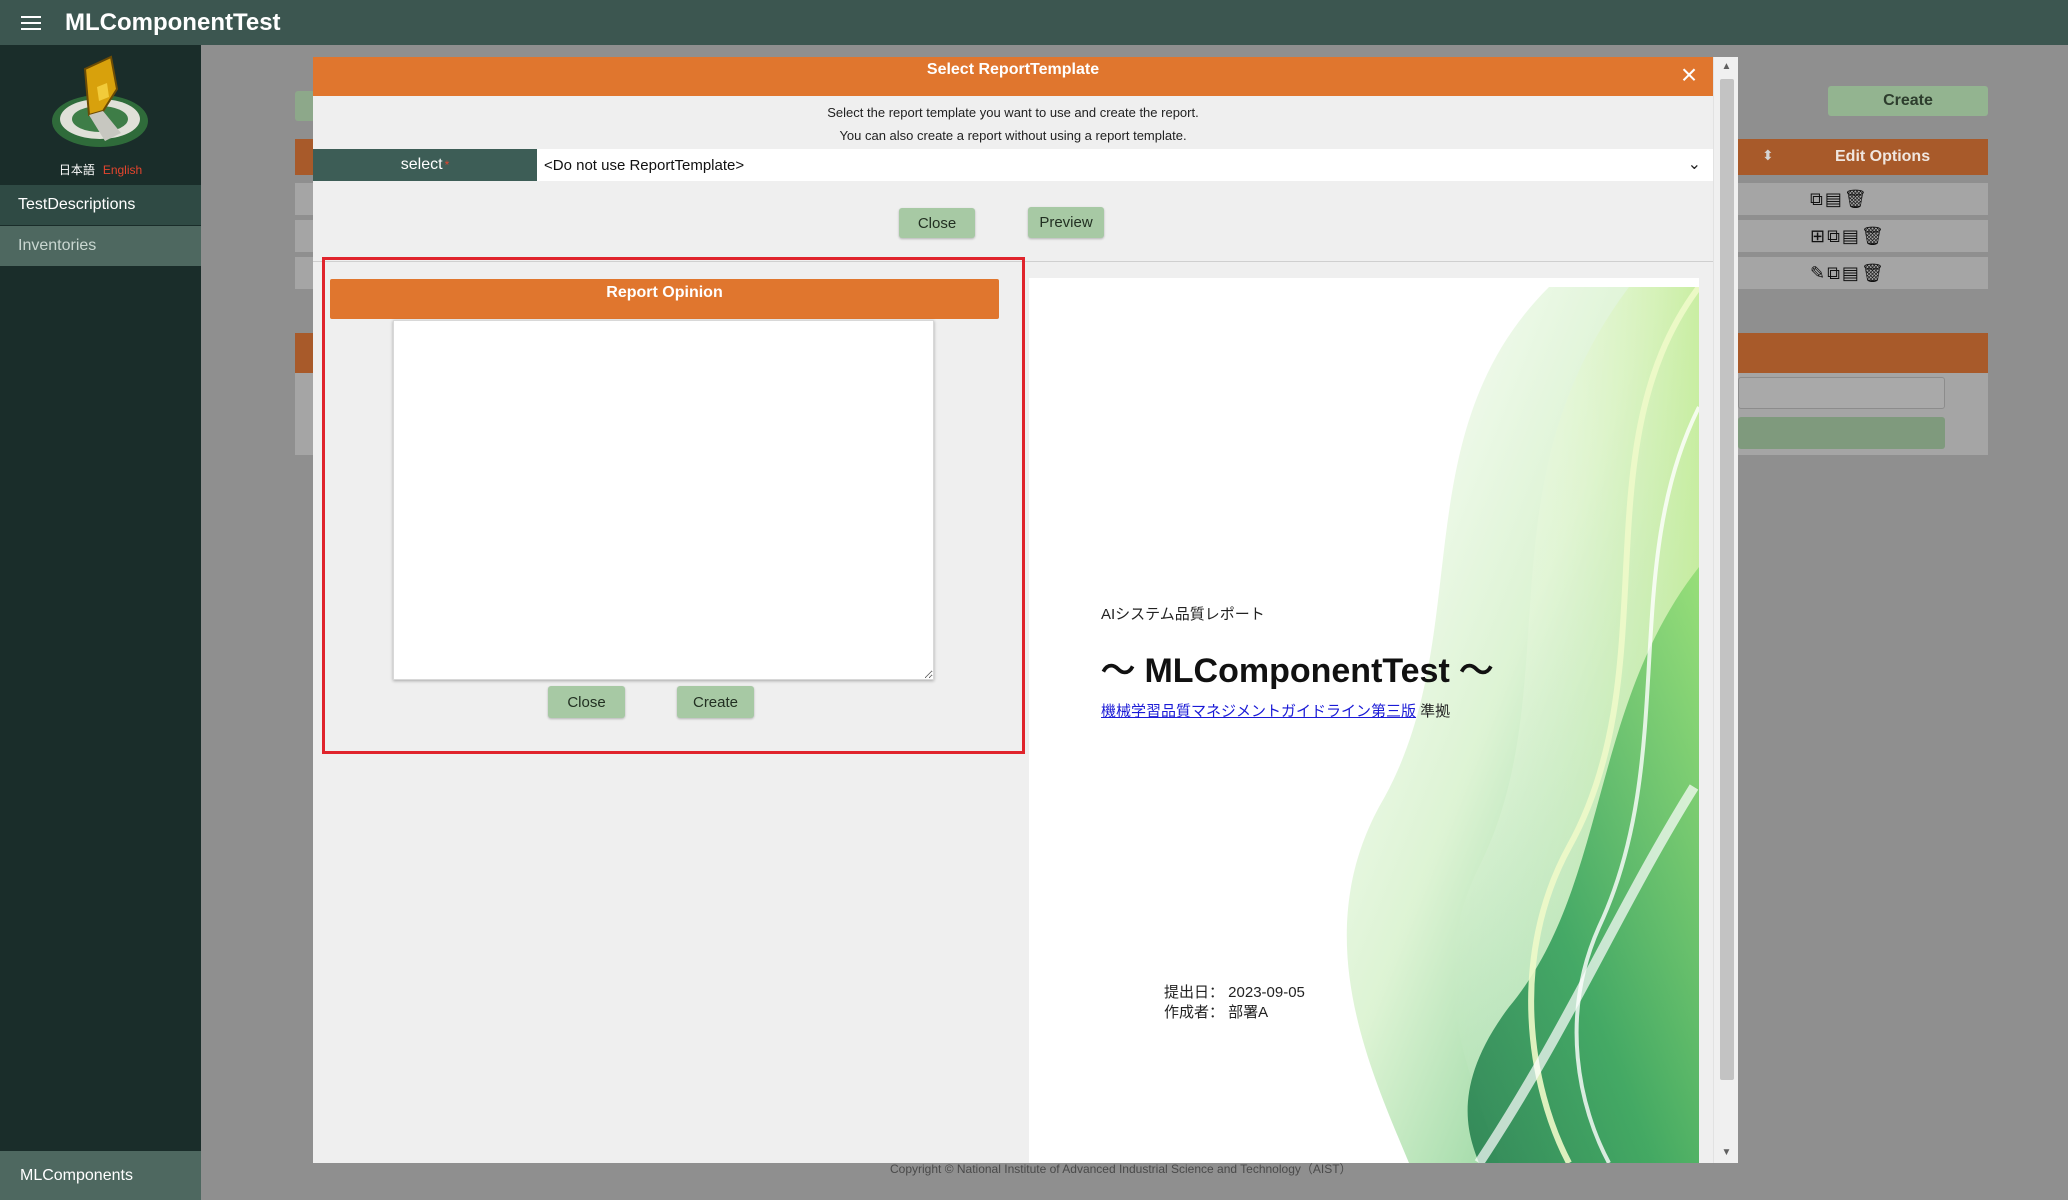 The image size is (2068, 1200). What do you see at coordinates (1694, 164) in the screenshot?
I see `chevron-down-icon: ⌄` at bounding box center [1694, 164].